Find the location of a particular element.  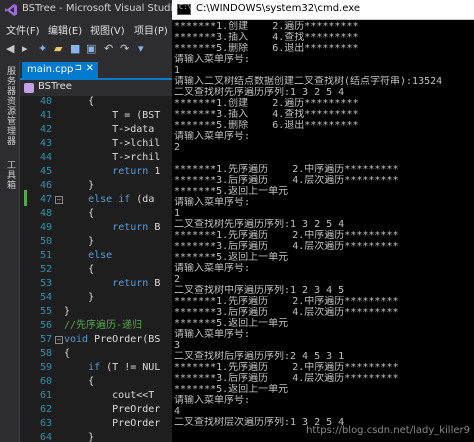

tab-label: main.cpp is located at coordinates (50, 69).